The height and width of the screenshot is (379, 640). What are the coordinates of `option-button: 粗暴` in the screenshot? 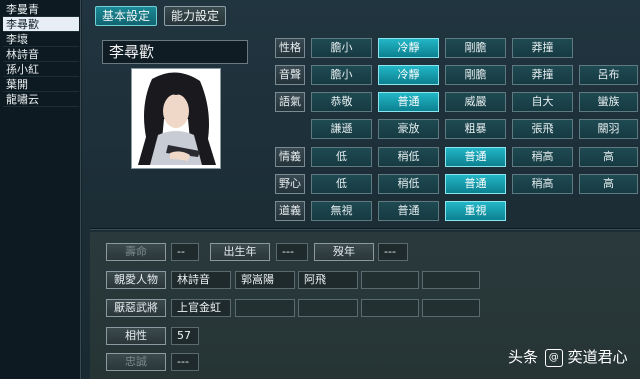 It's located at (475, 129).